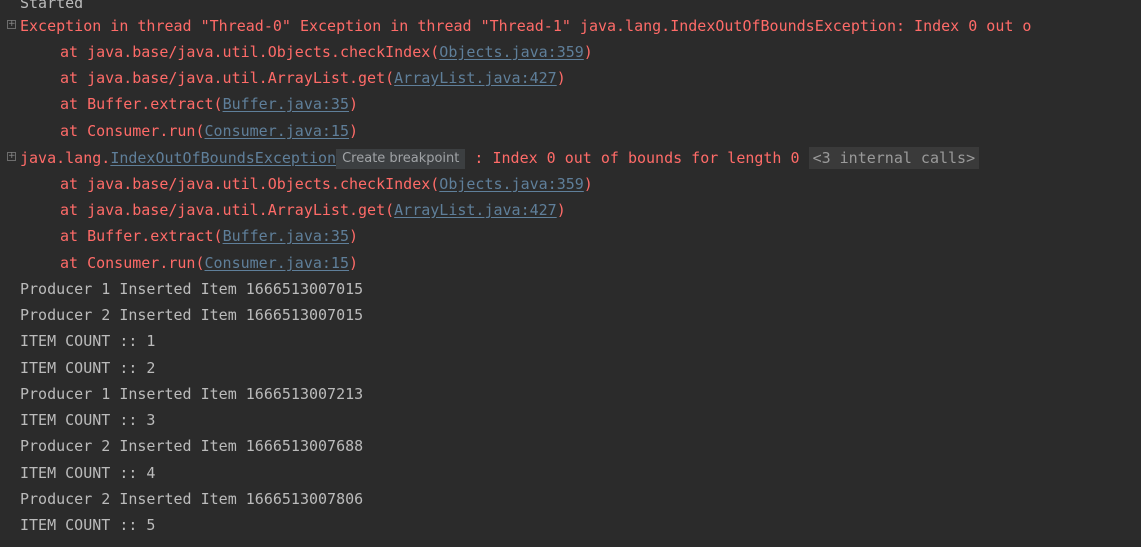  What do you see at coordinates (637, 158) in the screenshot?
I see `exception-message: : Index 0 out of bounds for length 0` at bounding box center [637, 158].